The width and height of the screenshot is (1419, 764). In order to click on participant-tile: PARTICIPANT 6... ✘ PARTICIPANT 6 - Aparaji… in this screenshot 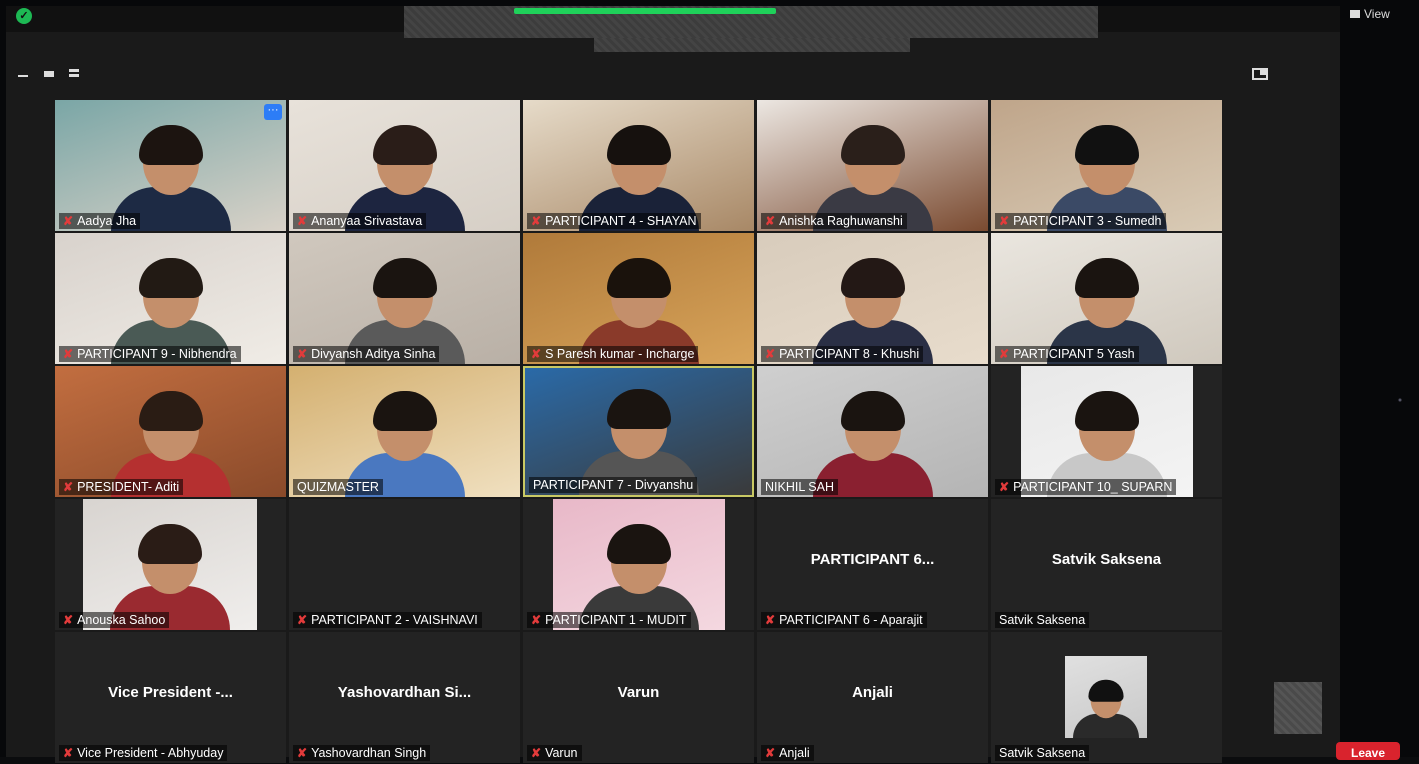, I will do `click(872, 564)`.